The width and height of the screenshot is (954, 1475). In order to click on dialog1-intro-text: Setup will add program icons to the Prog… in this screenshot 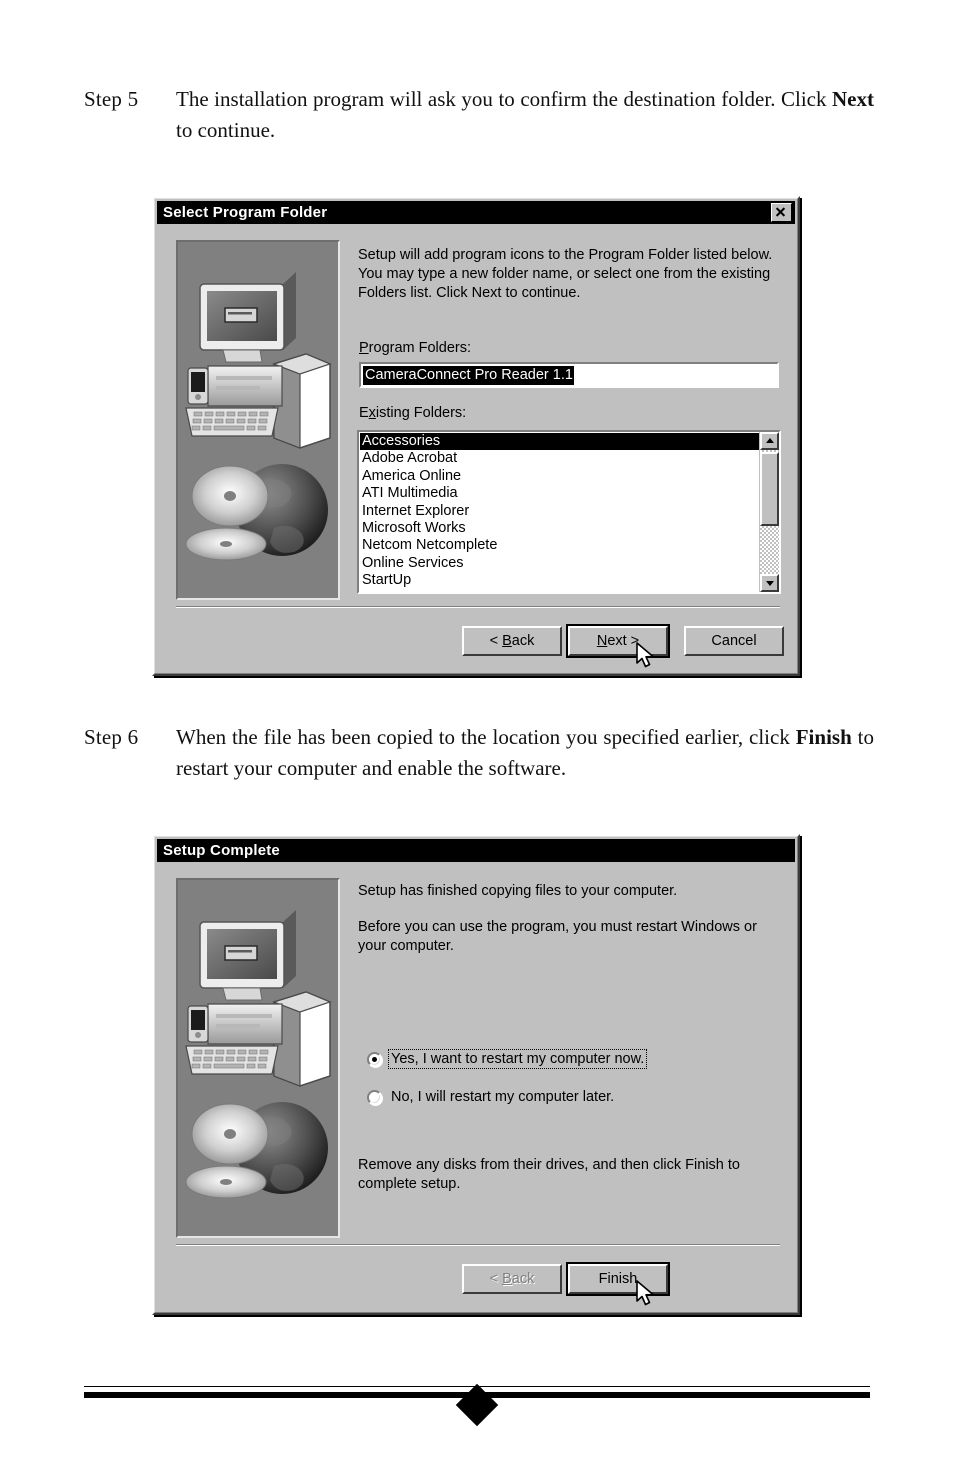, I will do `click(565, 274)`.